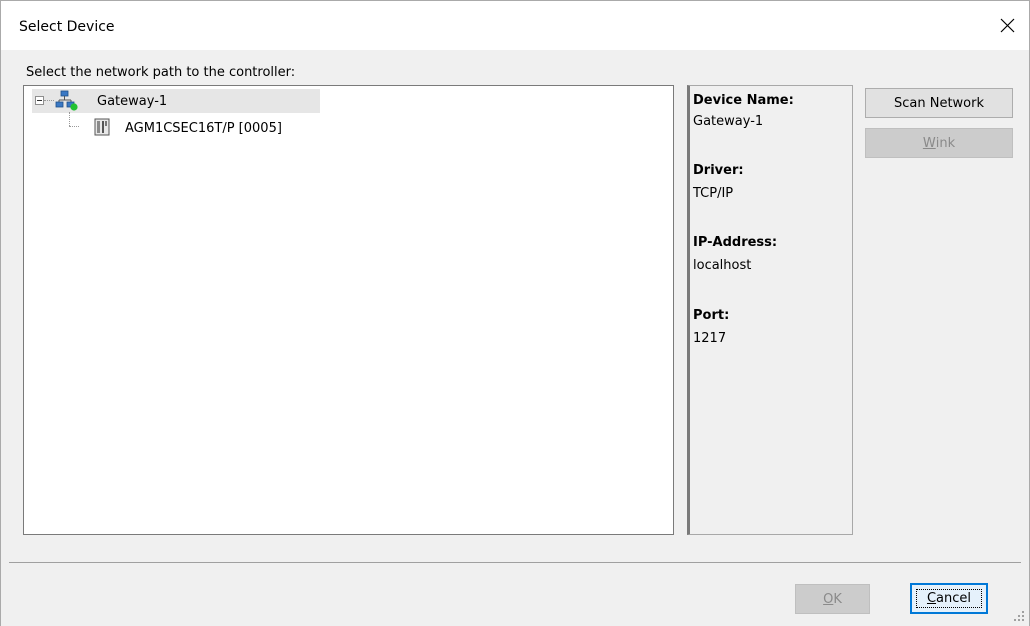  Describe the element at coordinates (728, 121) in the screenshot. I see `device-name-value: Gateway-1` at that location.